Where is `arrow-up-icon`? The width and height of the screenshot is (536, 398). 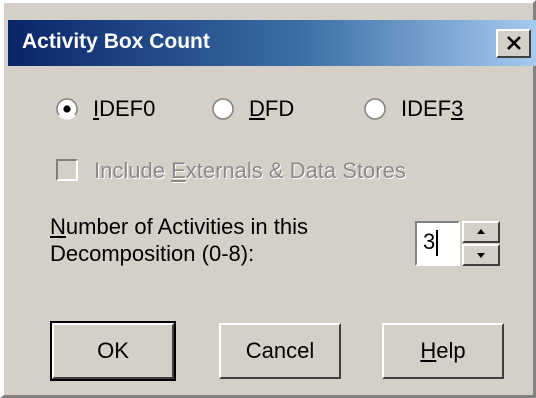
arrow-up-icon is located at coordinates (481, 231).